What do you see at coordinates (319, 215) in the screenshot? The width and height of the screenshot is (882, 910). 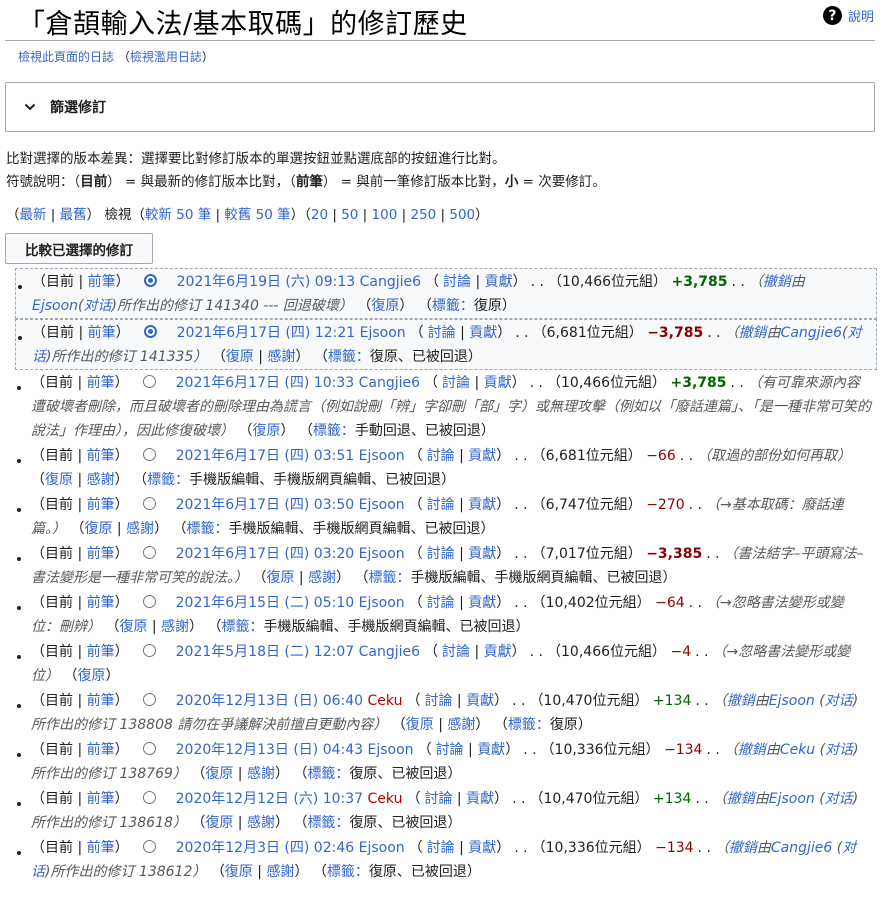 I see `limit-20: 20` at bounding box center [319, 215].